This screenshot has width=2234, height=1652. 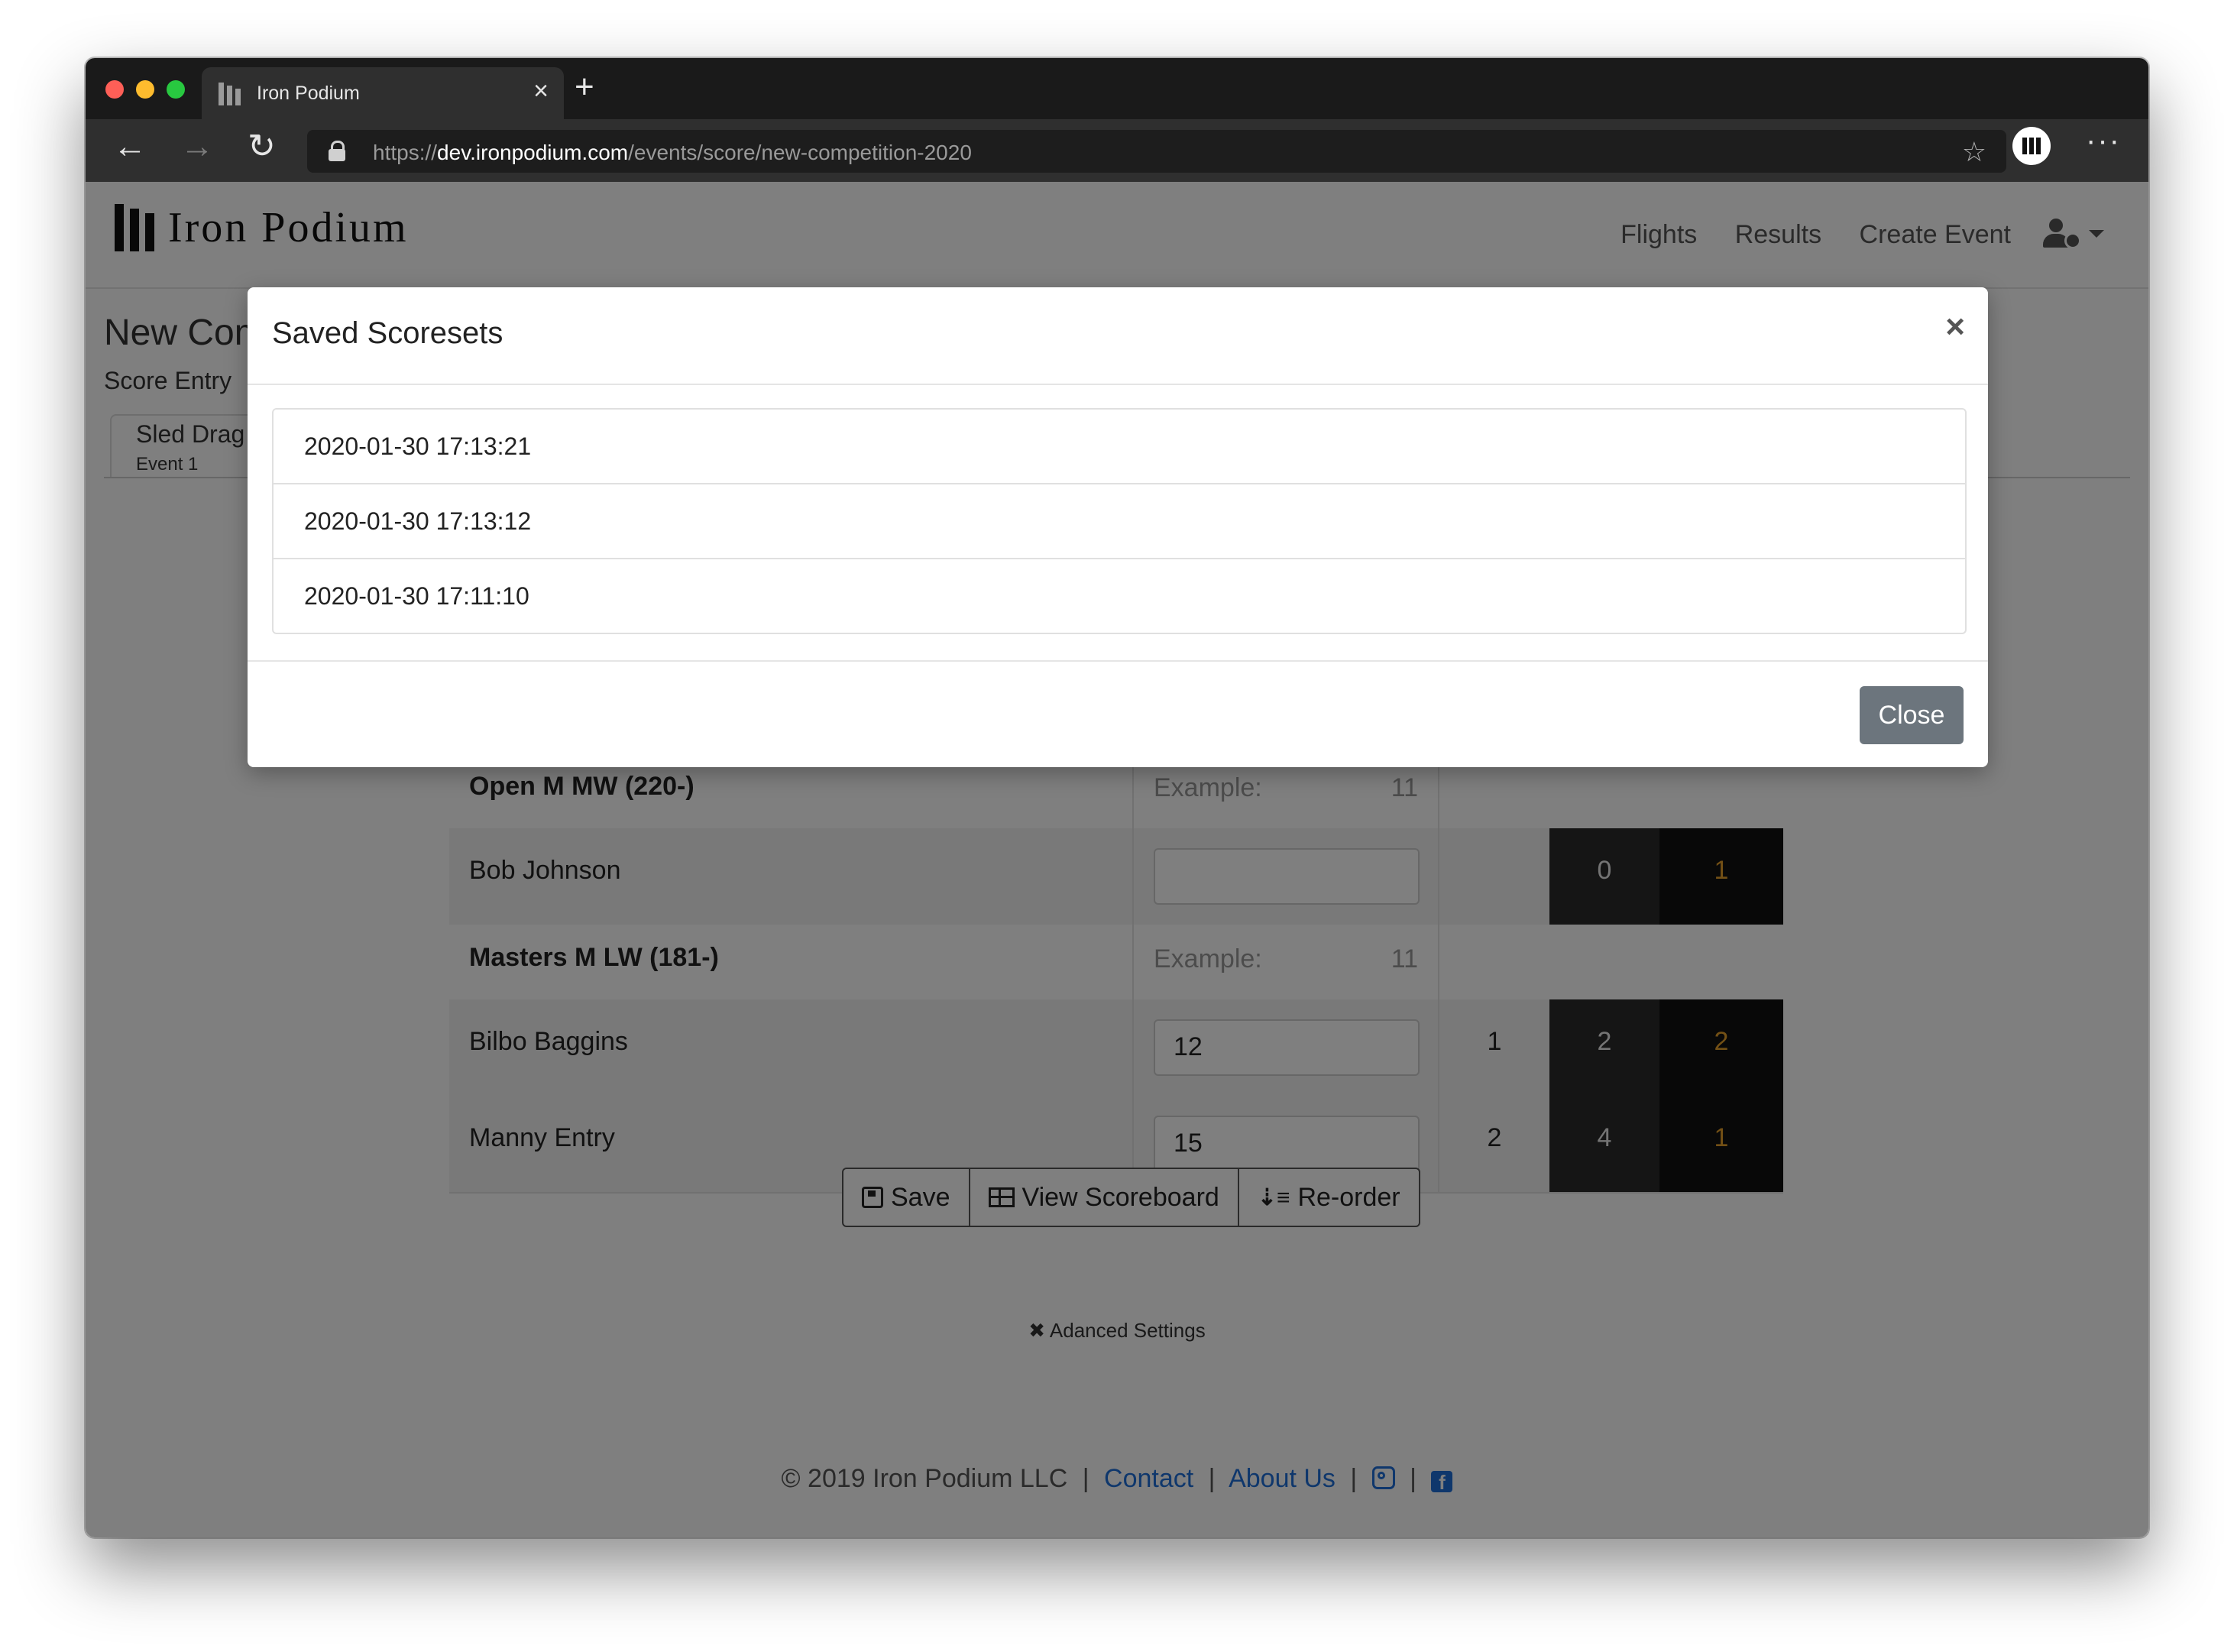 I want to click on browser-titlebar: Iron Podium × +, so click(x=1117, y=88).